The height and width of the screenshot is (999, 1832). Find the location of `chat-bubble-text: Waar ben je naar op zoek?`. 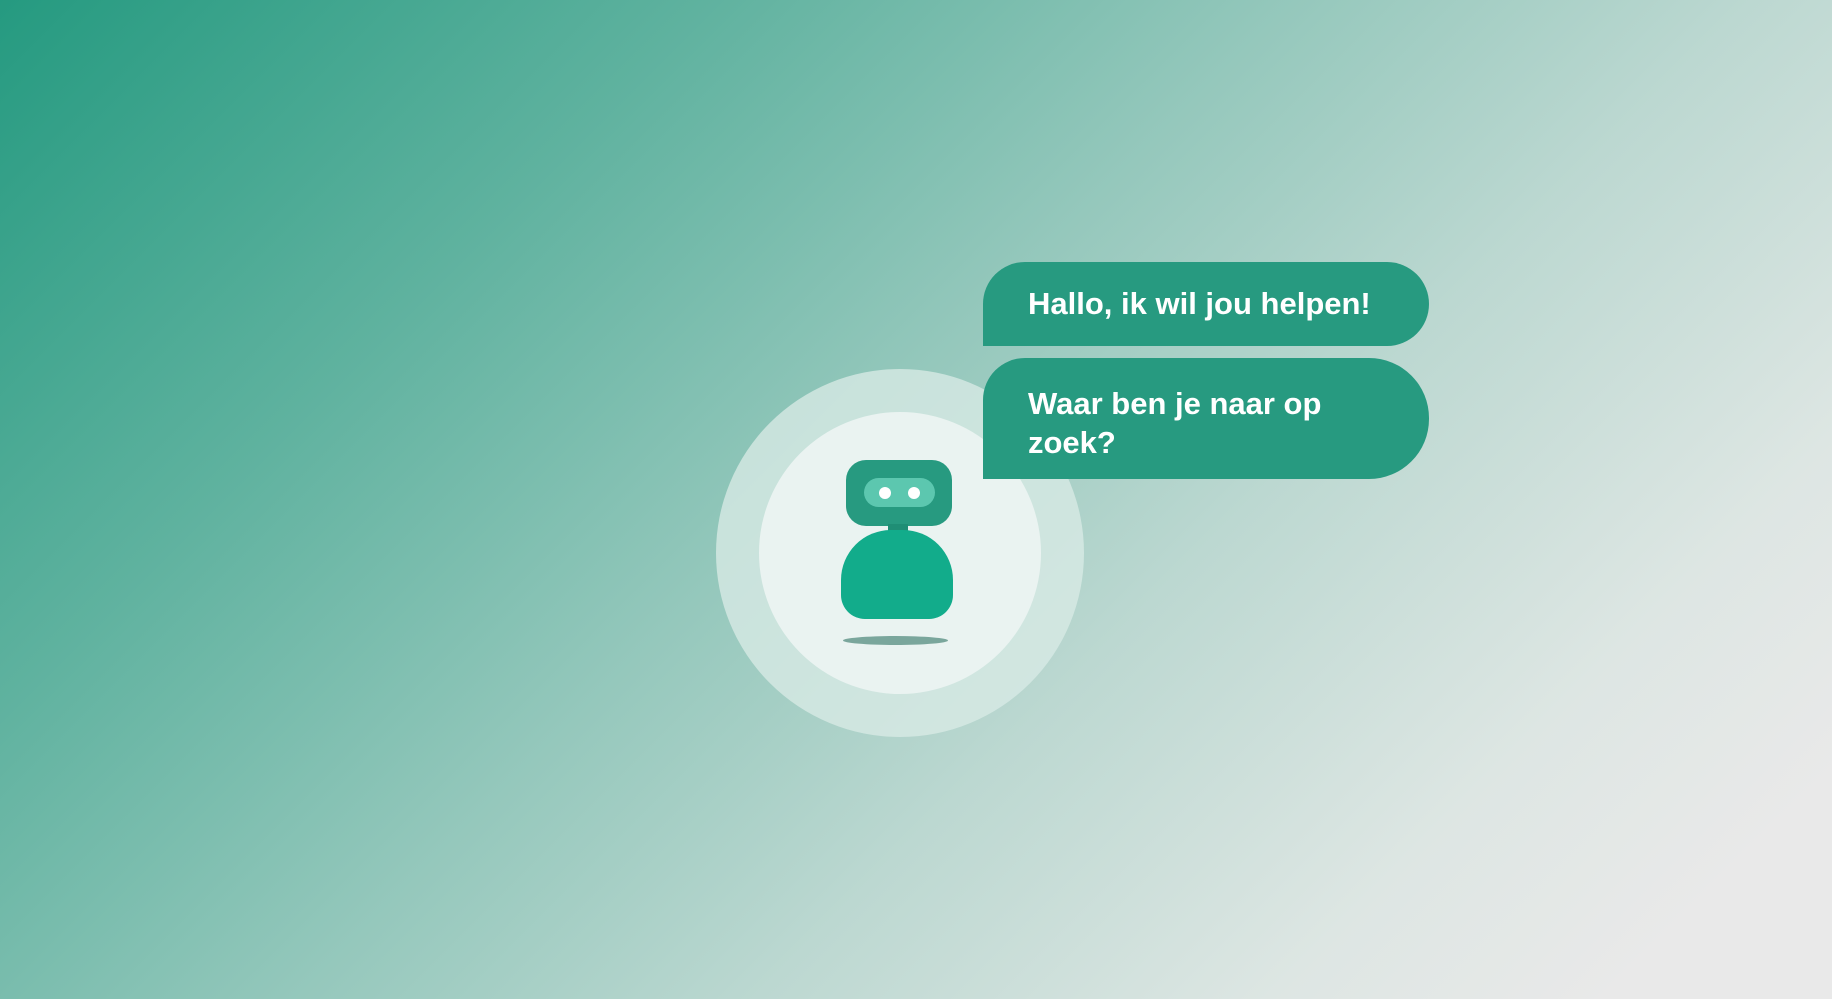

chat-bubble-text: Waar ben je naar op zoek? is located at coordinates (1175, 423).